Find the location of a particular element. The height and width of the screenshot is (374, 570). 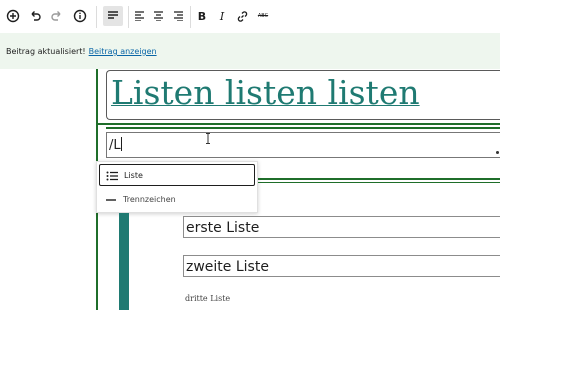

paragraph-input: /L is located at coordinates (303, 145).